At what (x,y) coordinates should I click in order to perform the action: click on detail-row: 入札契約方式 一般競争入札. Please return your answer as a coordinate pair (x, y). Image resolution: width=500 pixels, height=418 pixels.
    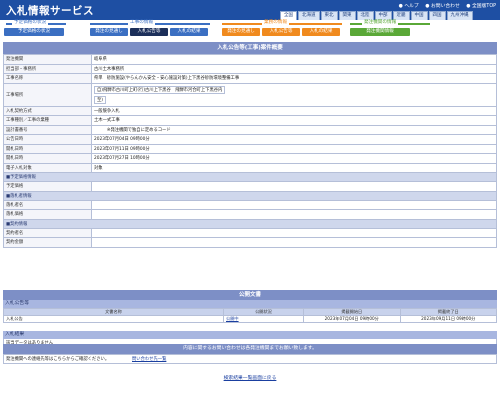
    Looking at the image, I should click on (250, 110).